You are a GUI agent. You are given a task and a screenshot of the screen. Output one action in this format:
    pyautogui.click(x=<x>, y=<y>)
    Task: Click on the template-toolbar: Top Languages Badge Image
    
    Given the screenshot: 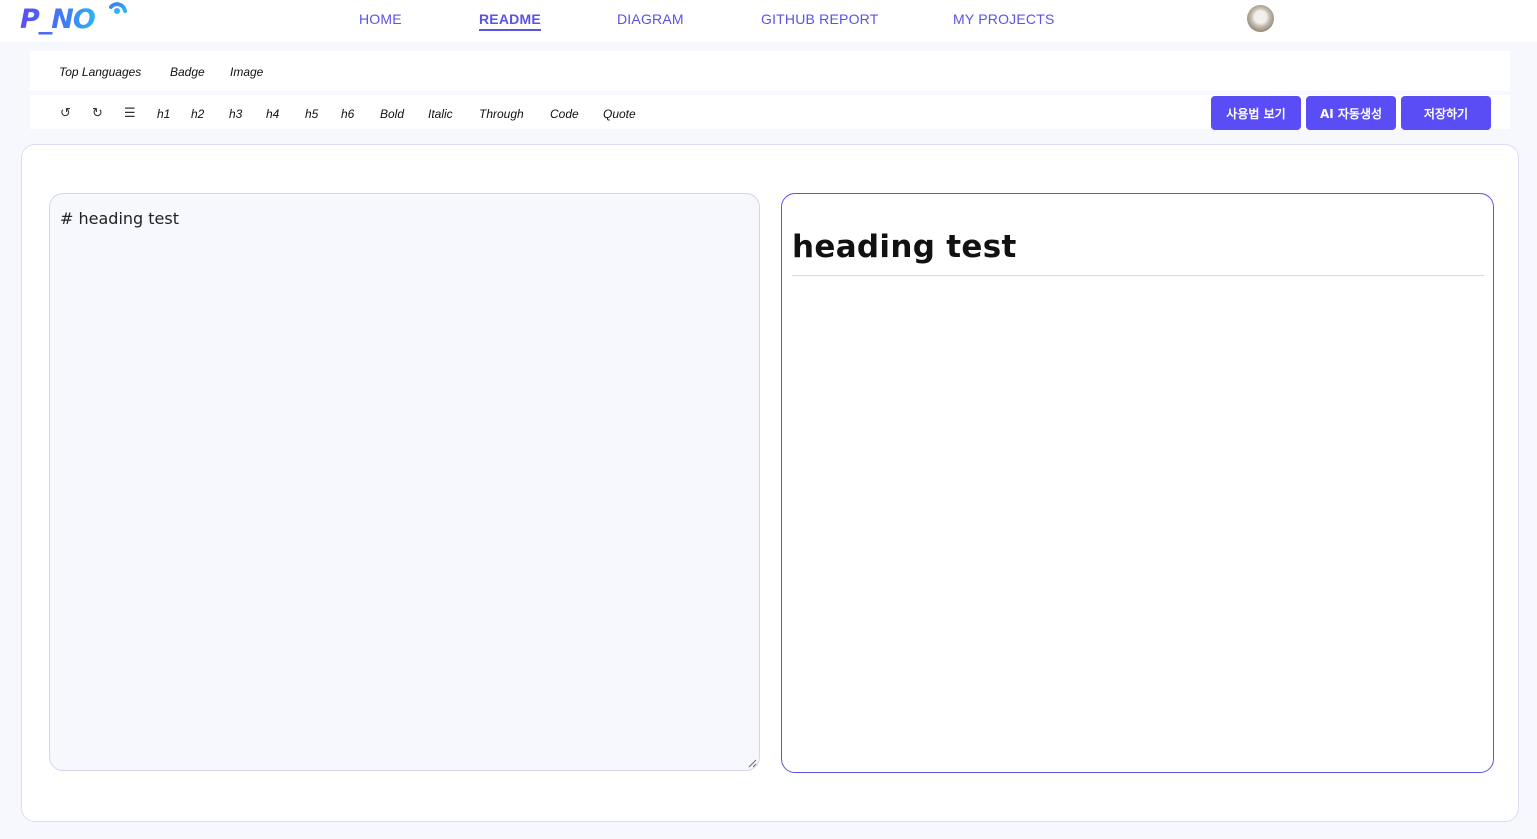 What is the action you would take?
    pyautogui.click(x=770, y=71)
    